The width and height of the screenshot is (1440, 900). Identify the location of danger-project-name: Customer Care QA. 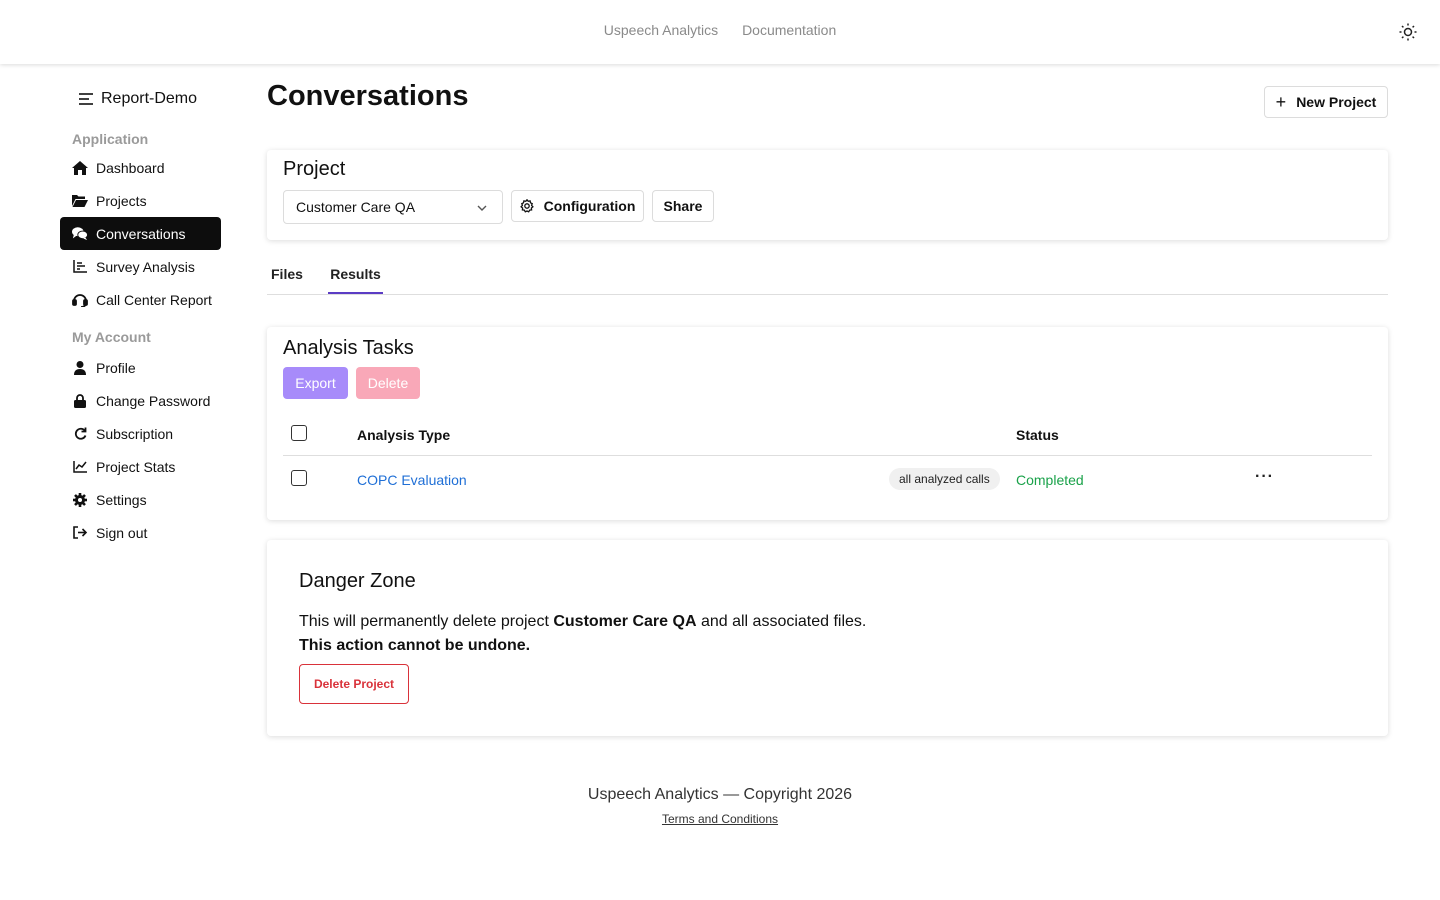
(625, 621).